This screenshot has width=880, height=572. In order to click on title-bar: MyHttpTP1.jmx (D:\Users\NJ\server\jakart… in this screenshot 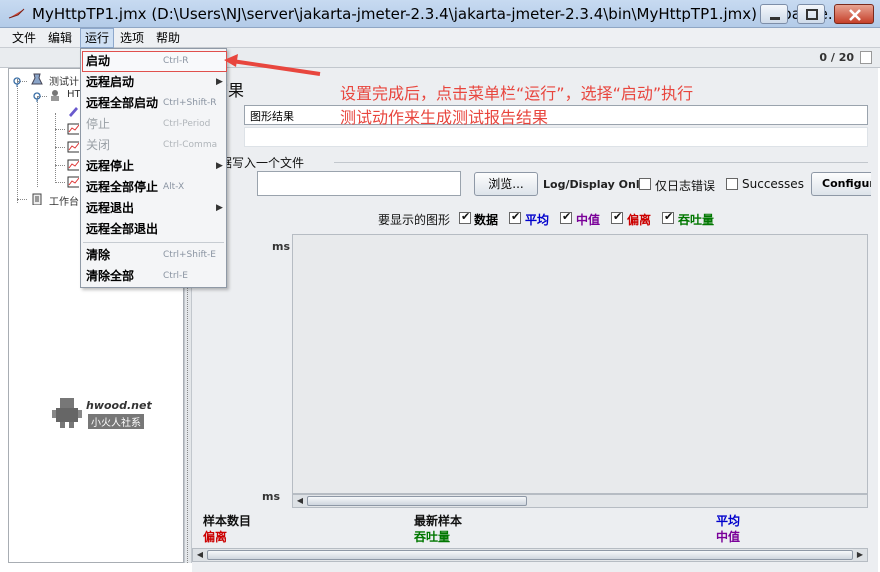, I will do `click(440, 14)`.